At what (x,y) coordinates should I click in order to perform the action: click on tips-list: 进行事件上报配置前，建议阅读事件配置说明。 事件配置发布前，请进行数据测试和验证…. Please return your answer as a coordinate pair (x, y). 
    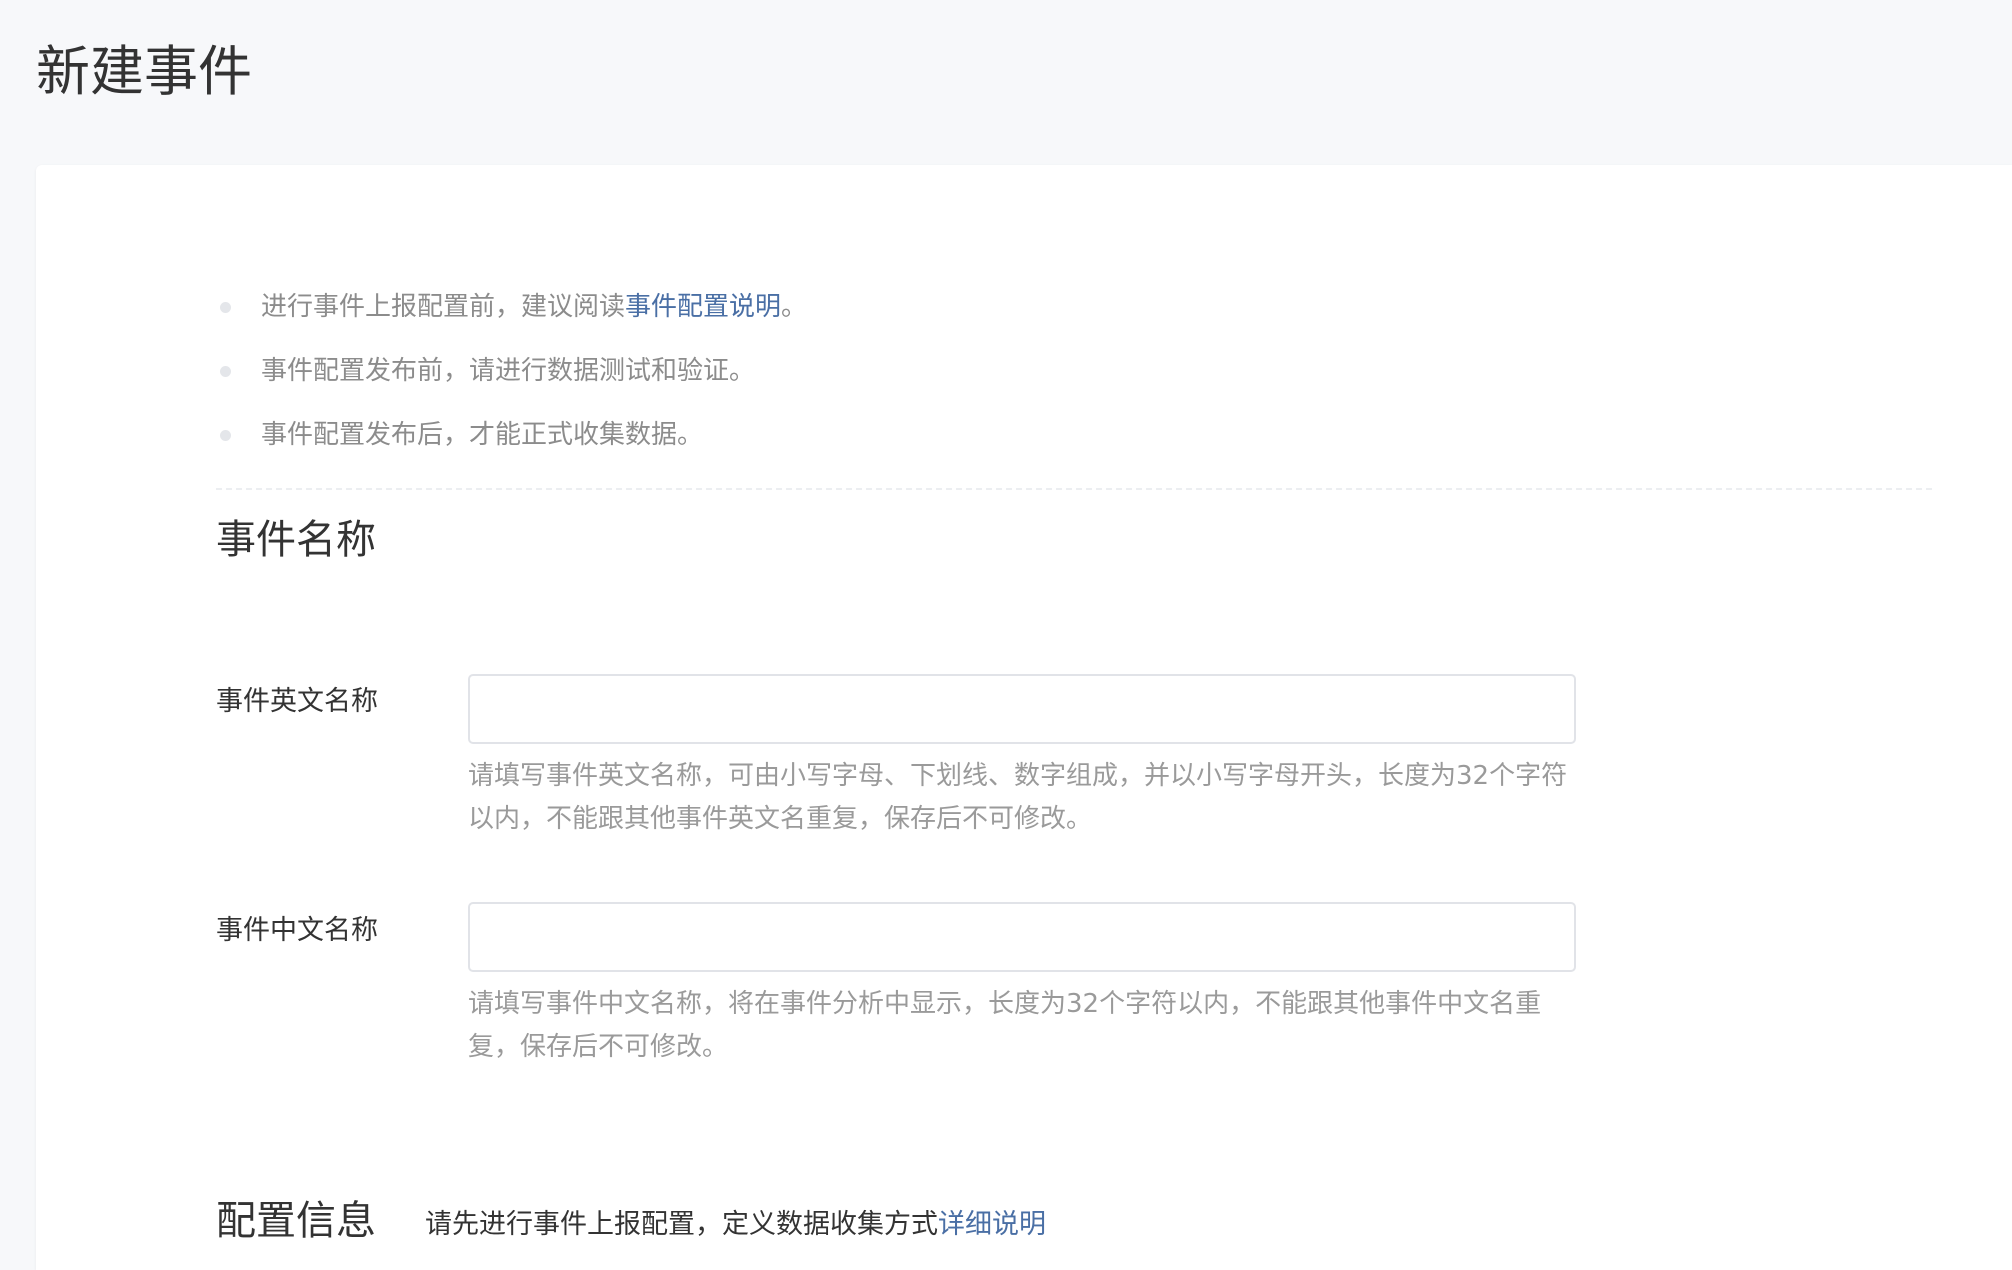
    Looking at the image, I should click on (511, 371).